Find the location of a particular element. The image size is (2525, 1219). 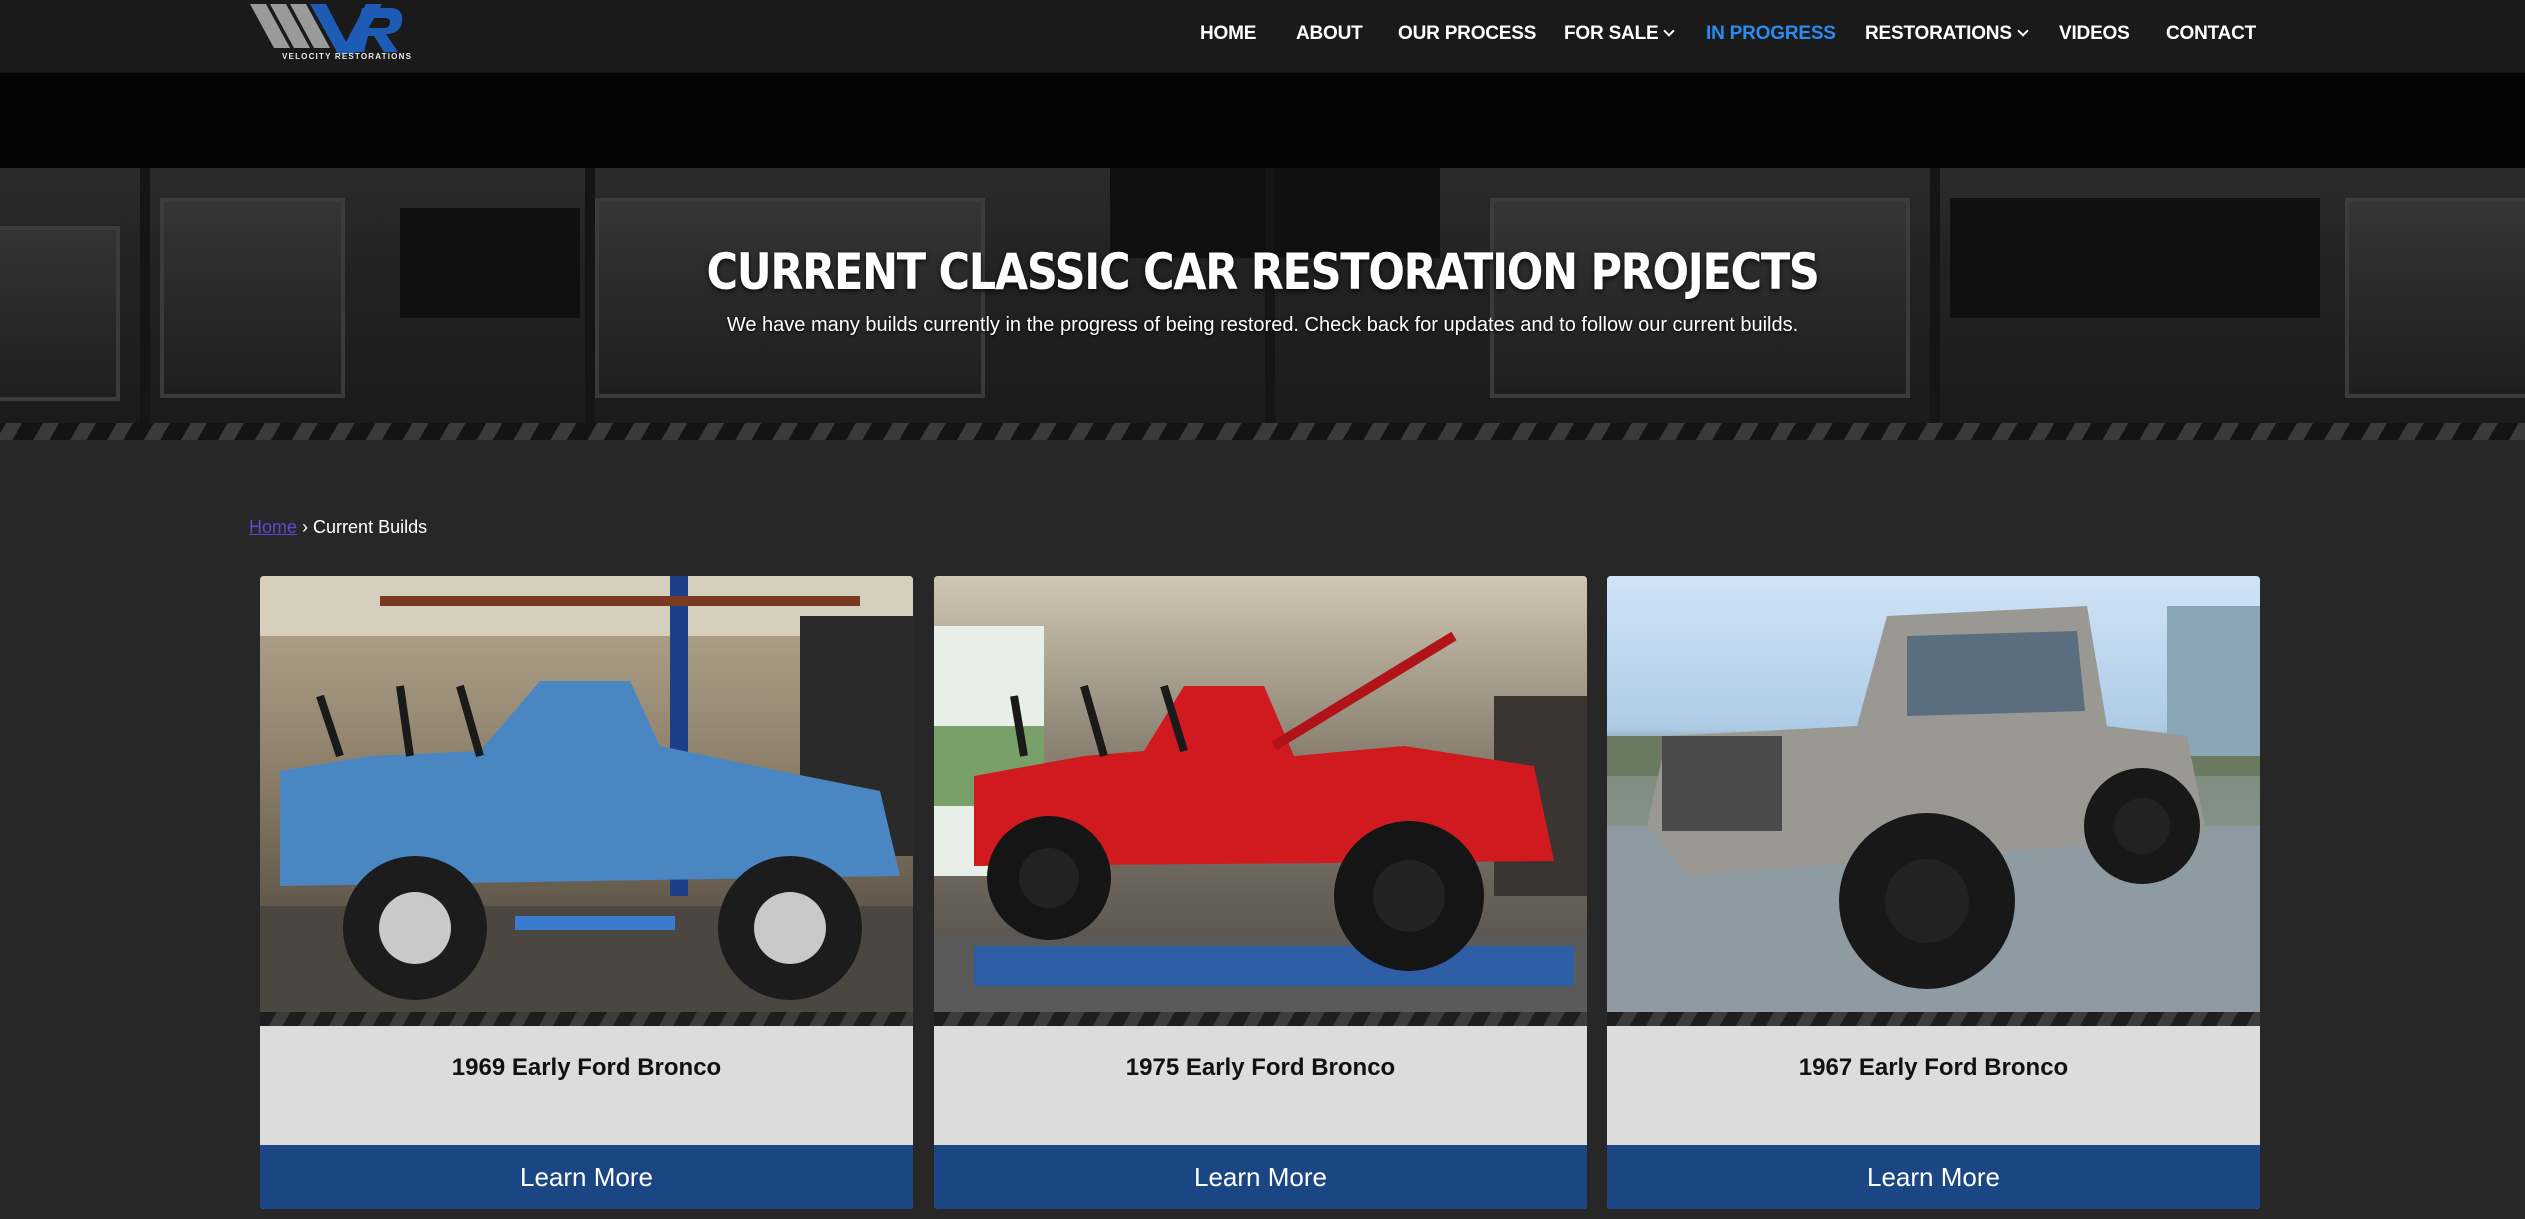

hazard-pattern is located at coordinates (1262, 431).